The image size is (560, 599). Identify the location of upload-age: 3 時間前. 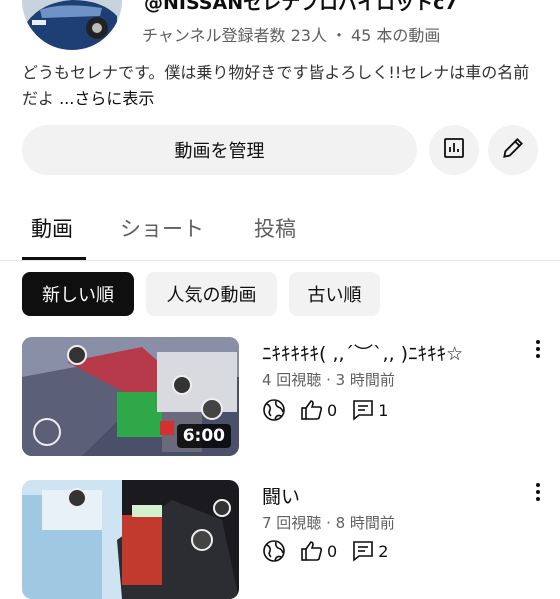
(365, 380).